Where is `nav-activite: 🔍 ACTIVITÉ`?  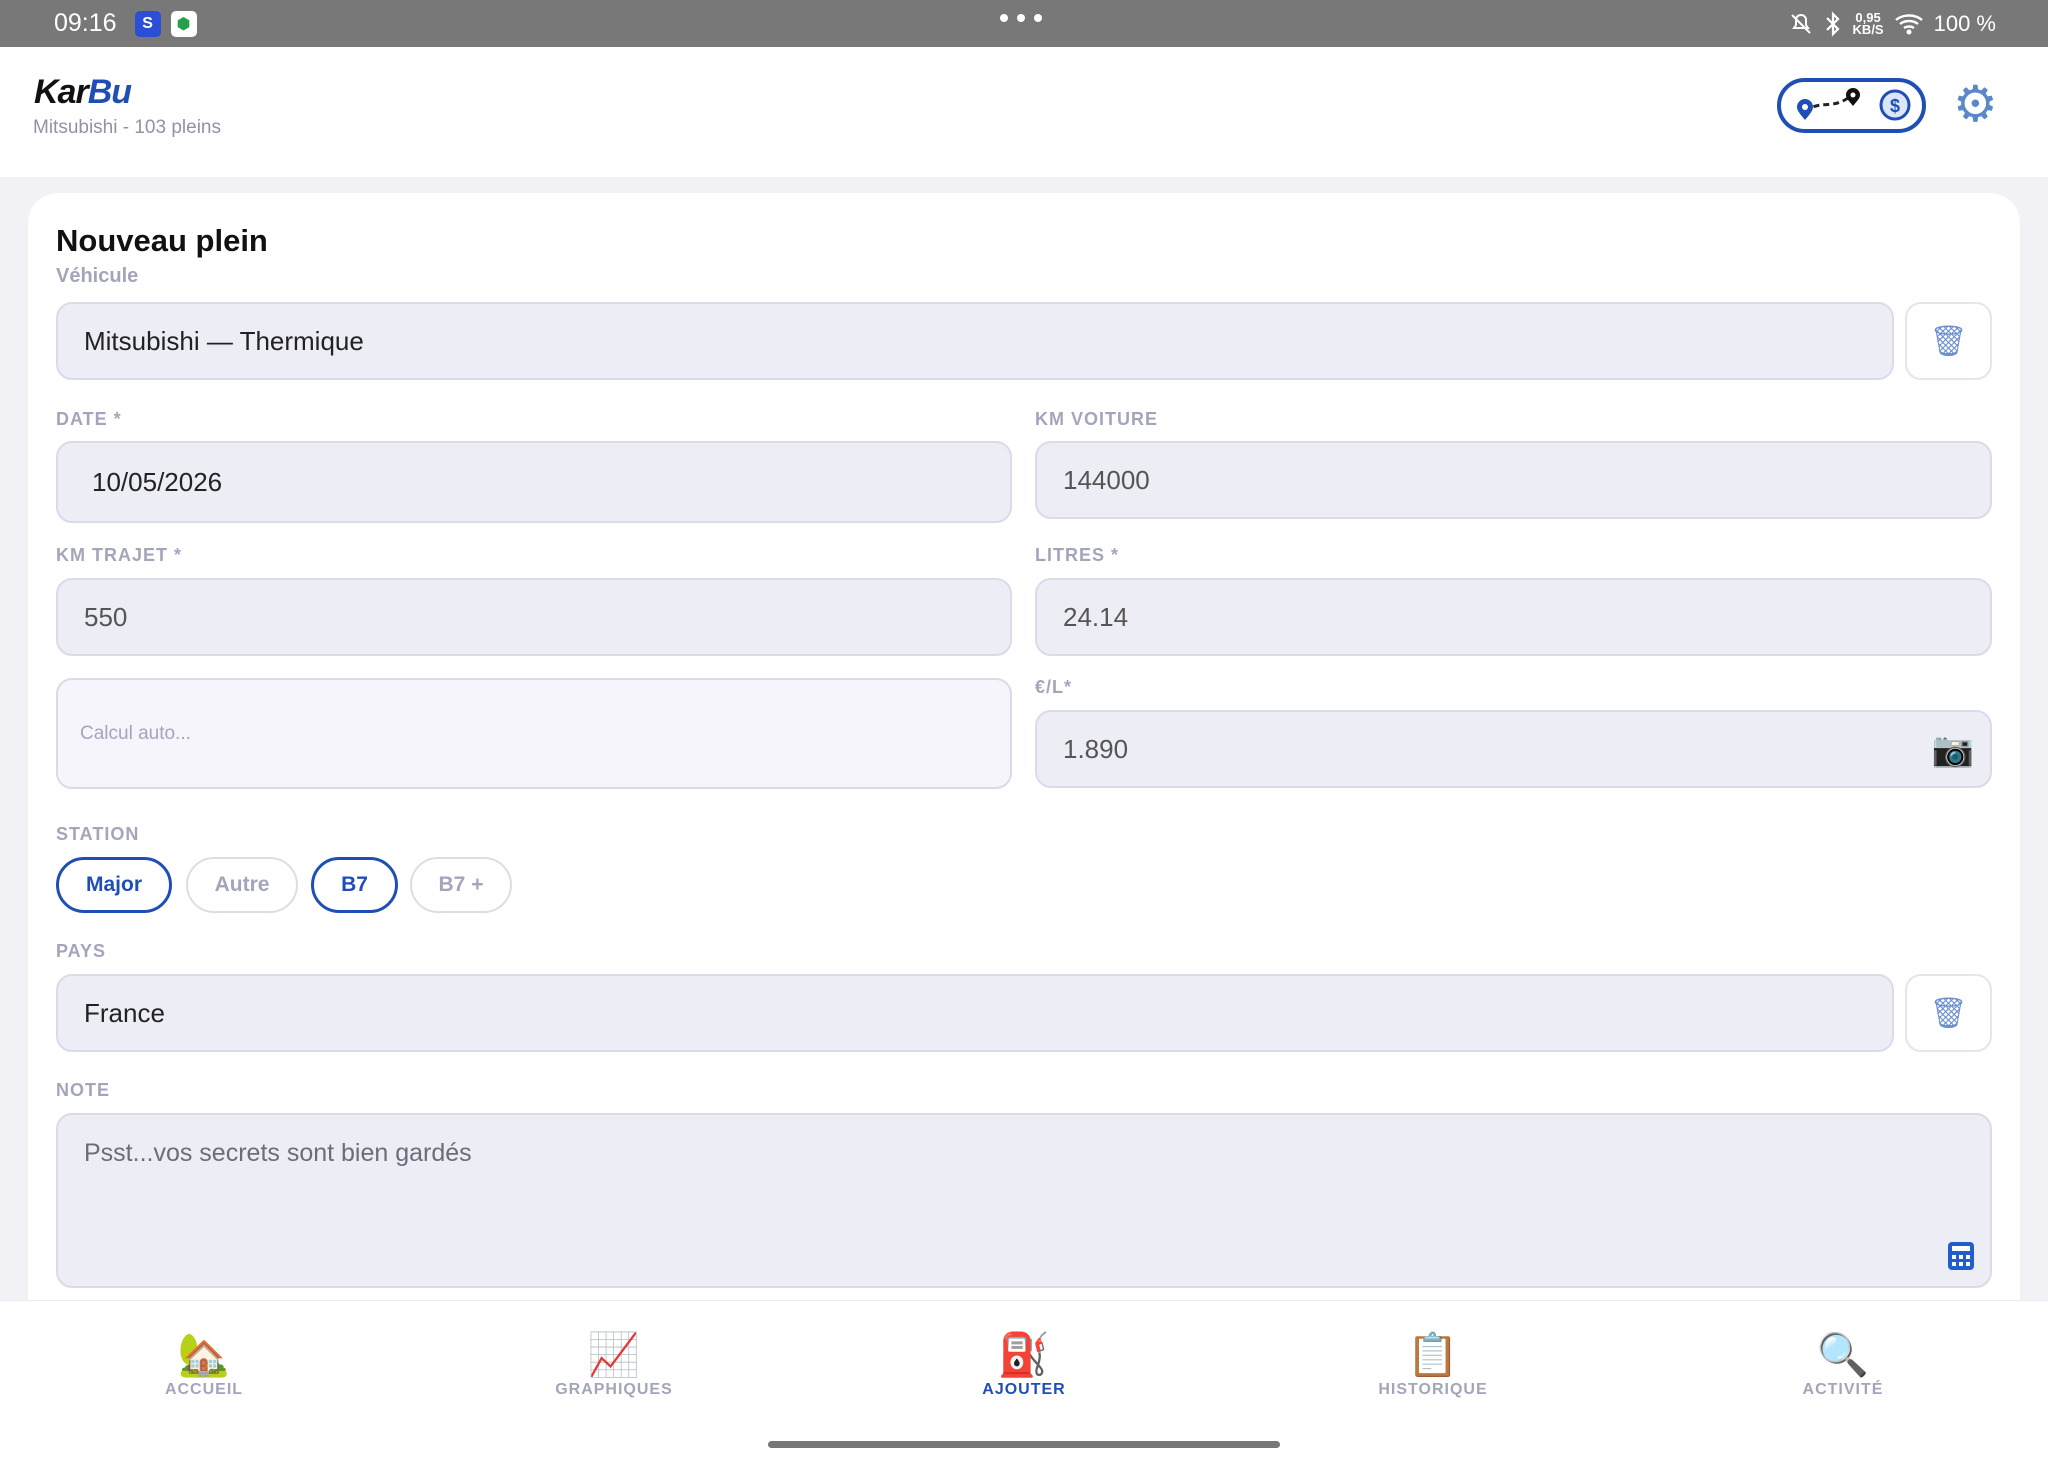 nav-activite: 🔍 ACTIVITÉ is located at coordinates (1843, 1365).